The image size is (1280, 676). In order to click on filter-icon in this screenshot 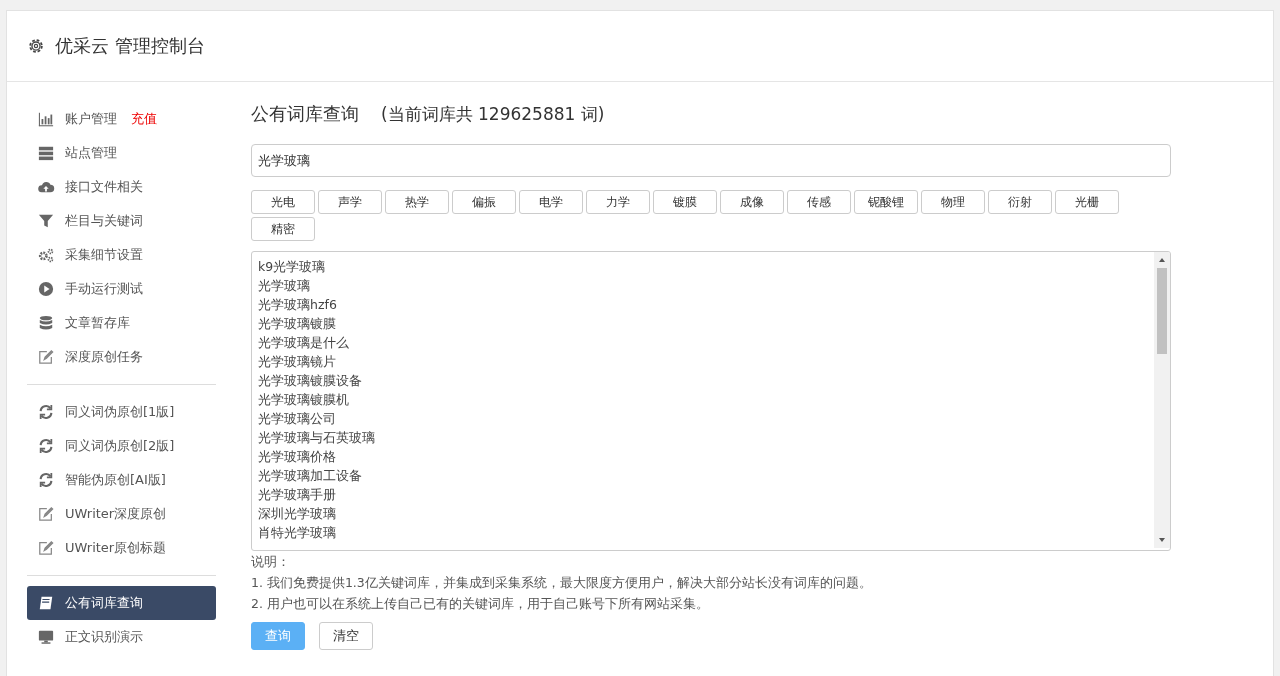, I will do `click(46, 221)`.